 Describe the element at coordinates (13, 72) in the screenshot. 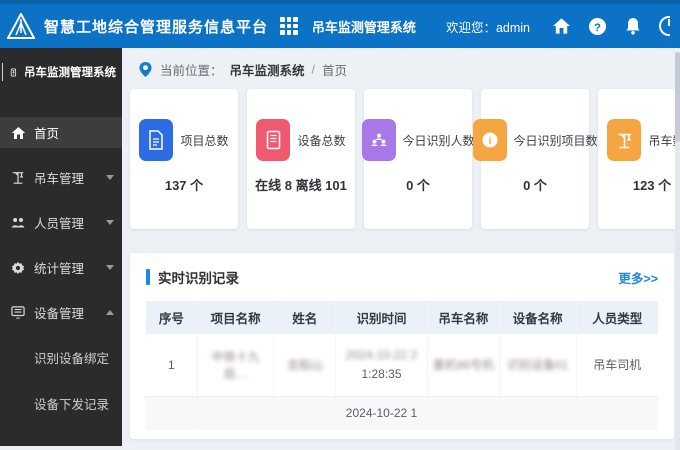

I see `crane-logo-icon` at that location.